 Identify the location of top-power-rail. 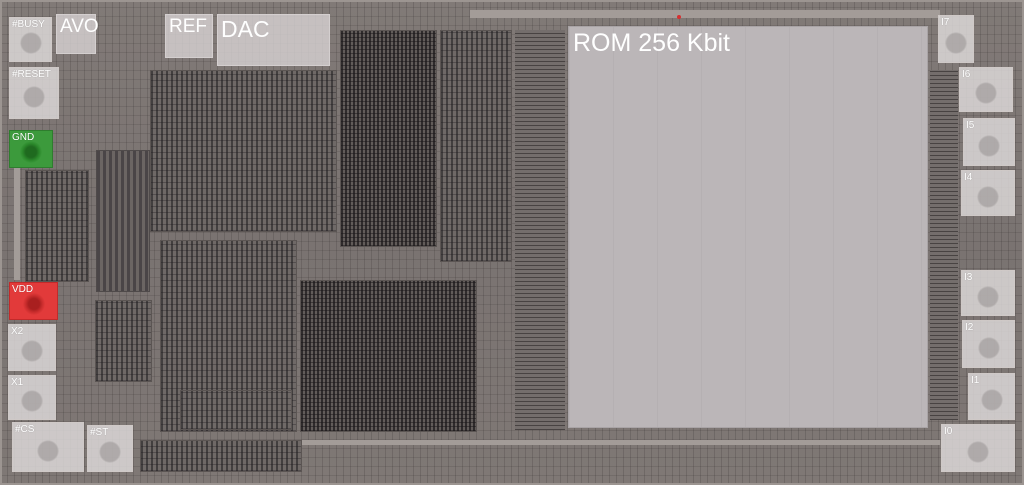
(705, 14).